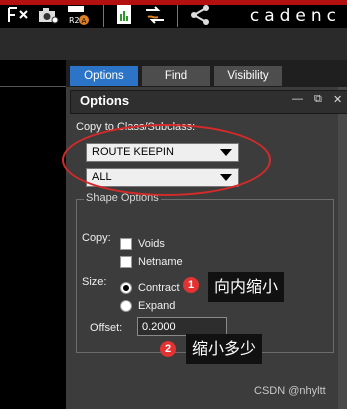 The image size is (347, 409). What do you see at coordinates (342, 248) in the screenshot?
I see `panel-scroll-edge` at bounding box center [342, 248].